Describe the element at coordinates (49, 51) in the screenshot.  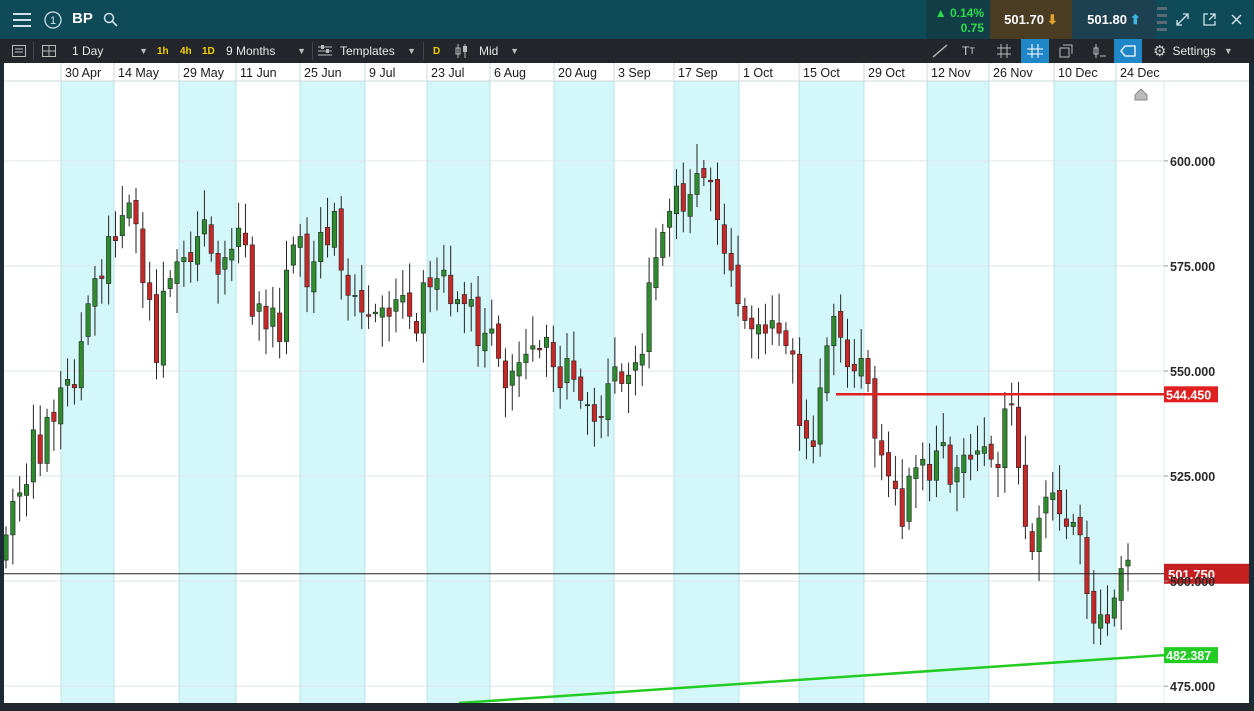
I see `layout-icon` at that location.